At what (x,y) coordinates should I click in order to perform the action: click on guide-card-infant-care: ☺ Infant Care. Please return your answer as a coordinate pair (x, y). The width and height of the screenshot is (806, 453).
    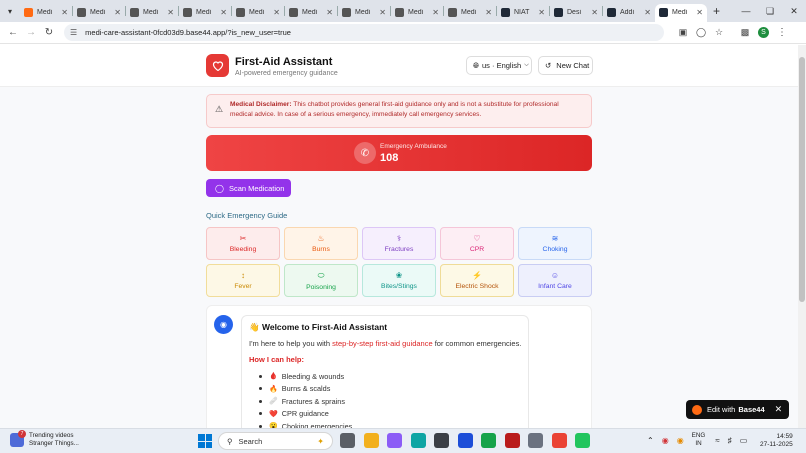
    Looking at the image, I should click on (555, 280).